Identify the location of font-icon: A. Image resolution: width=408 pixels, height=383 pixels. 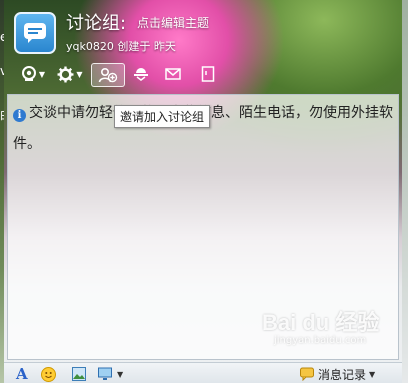
(22, 374).